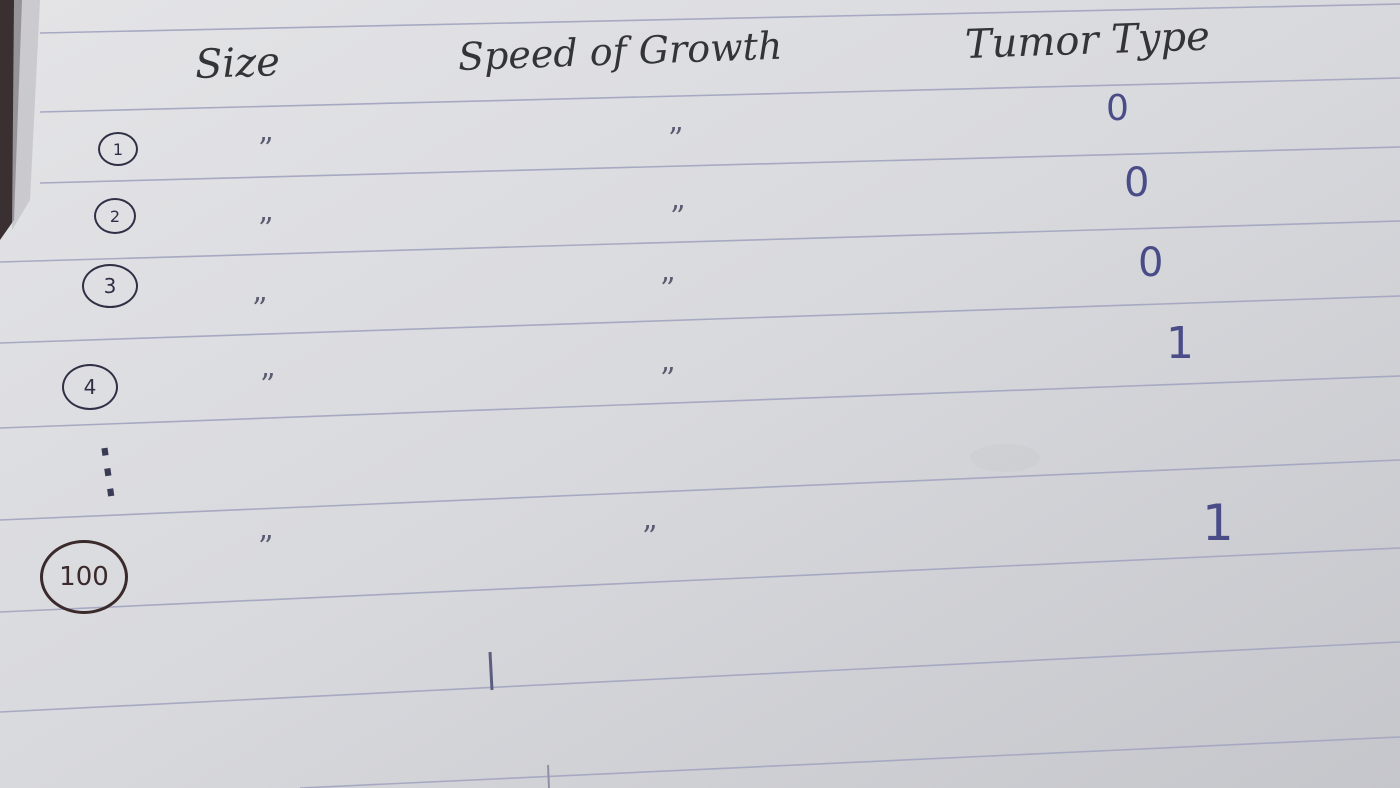  I want to click on row-number: 100, so click(84, 577).